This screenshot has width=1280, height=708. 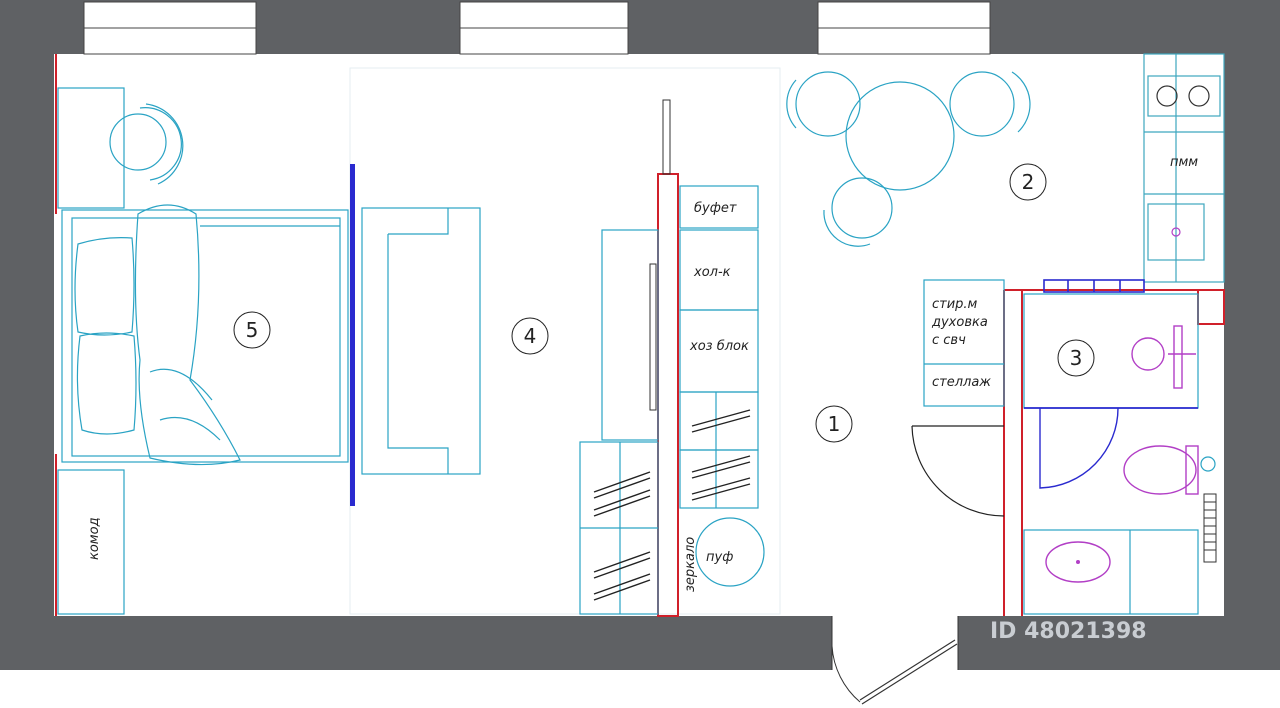 I want to click on shoe-marks, so click(x=721, y=455).